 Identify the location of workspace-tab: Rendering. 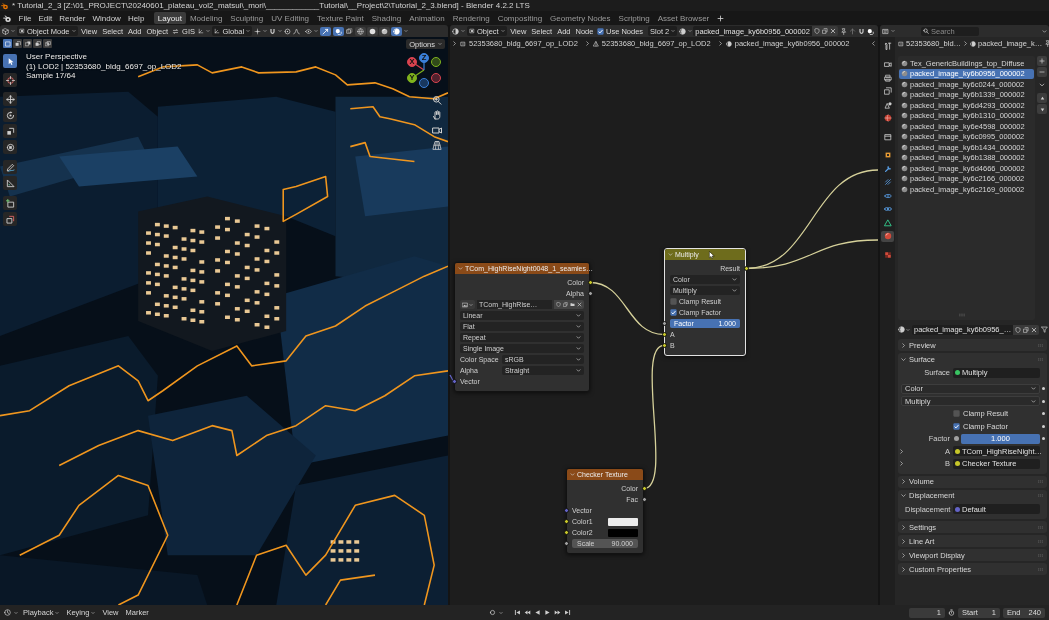
(471, 18).